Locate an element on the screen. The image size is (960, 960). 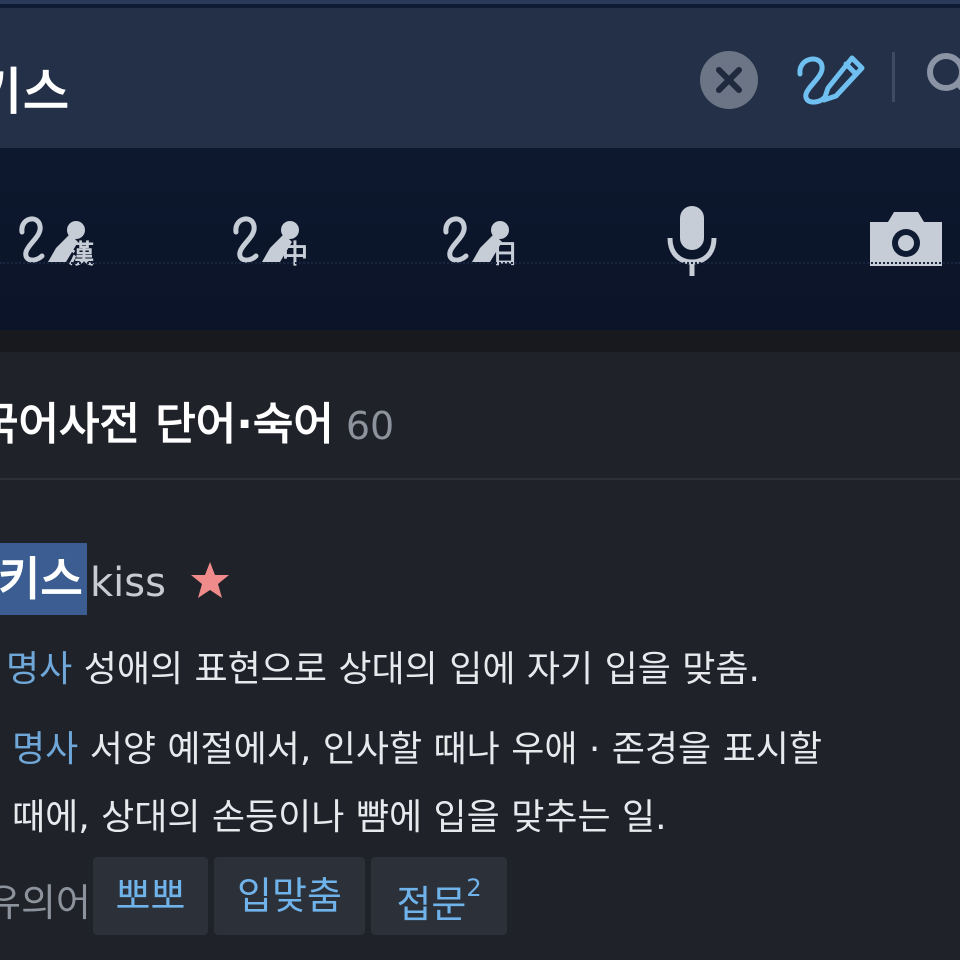
sense-2-line2: 때에, 상대의 손등이나 뺨에 입을 맞추는 일. is located at coordinates (339, 817).